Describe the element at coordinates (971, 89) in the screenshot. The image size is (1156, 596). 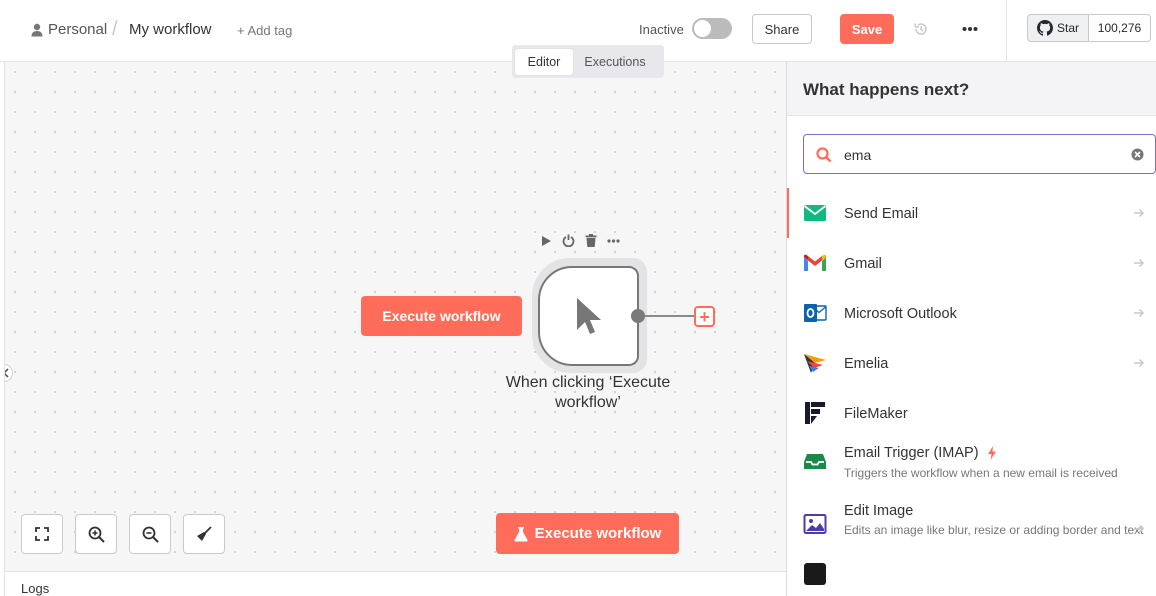
I see `panel-header: What happens next?` at that location.